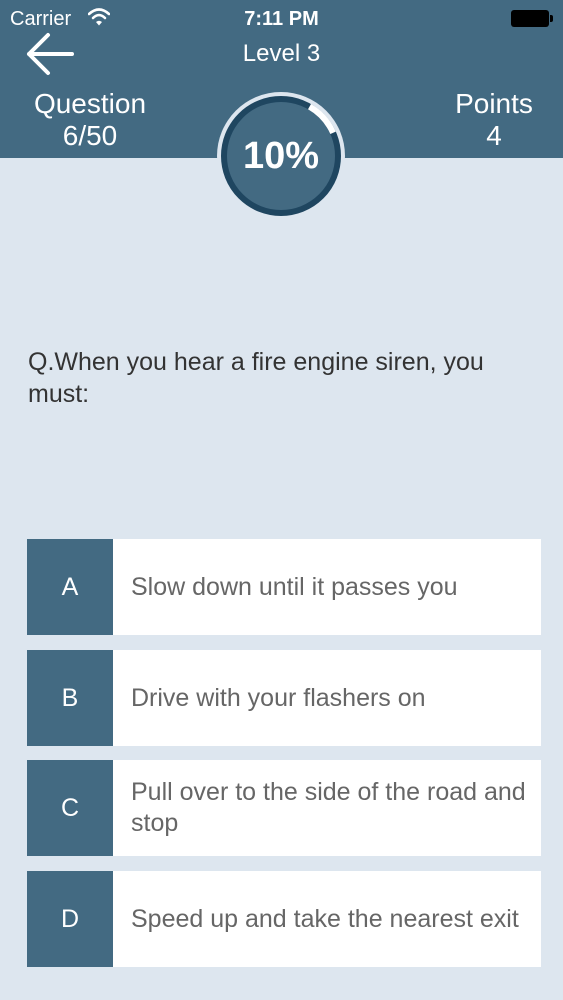 The image size is (563, 1000). I want to click on battery-icon, so click(532, 18).